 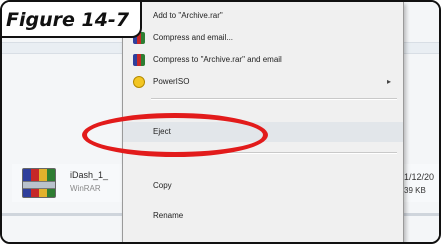 I want to click on file-name: iDash_1_, so click(x=89, y=175).